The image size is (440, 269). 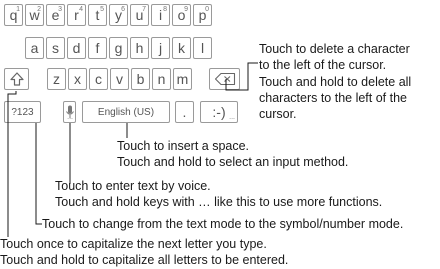 What do you see at coordinates (183, 146) in the screenshot?
I see `annotation-space-line-1: Touch to insert a space.` at bounding box center [183, 146].